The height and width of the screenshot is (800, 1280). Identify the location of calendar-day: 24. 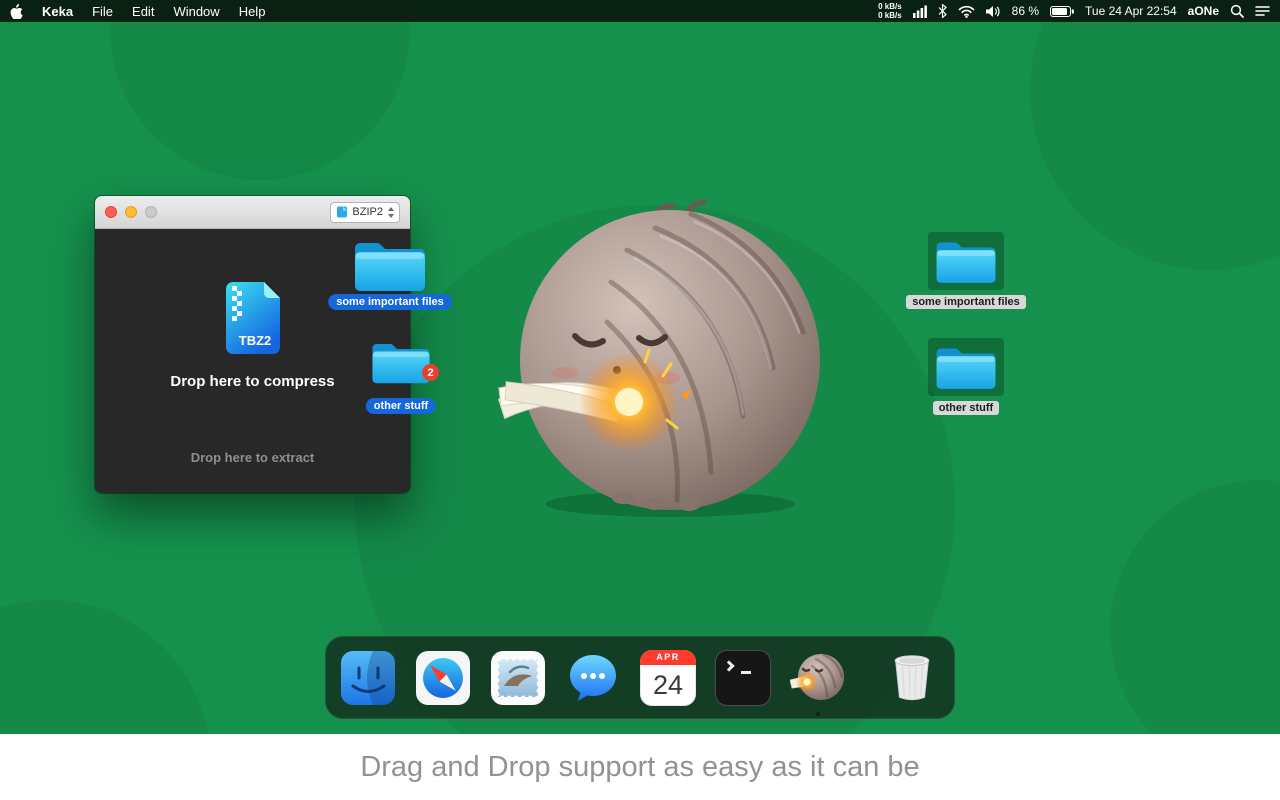
(668, 684).